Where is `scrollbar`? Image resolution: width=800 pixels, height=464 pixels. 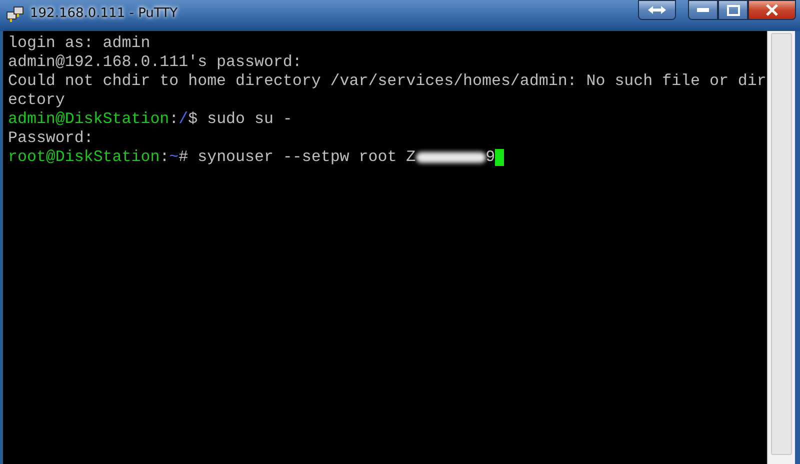
scrollbar is located at coordinates (781, 247).